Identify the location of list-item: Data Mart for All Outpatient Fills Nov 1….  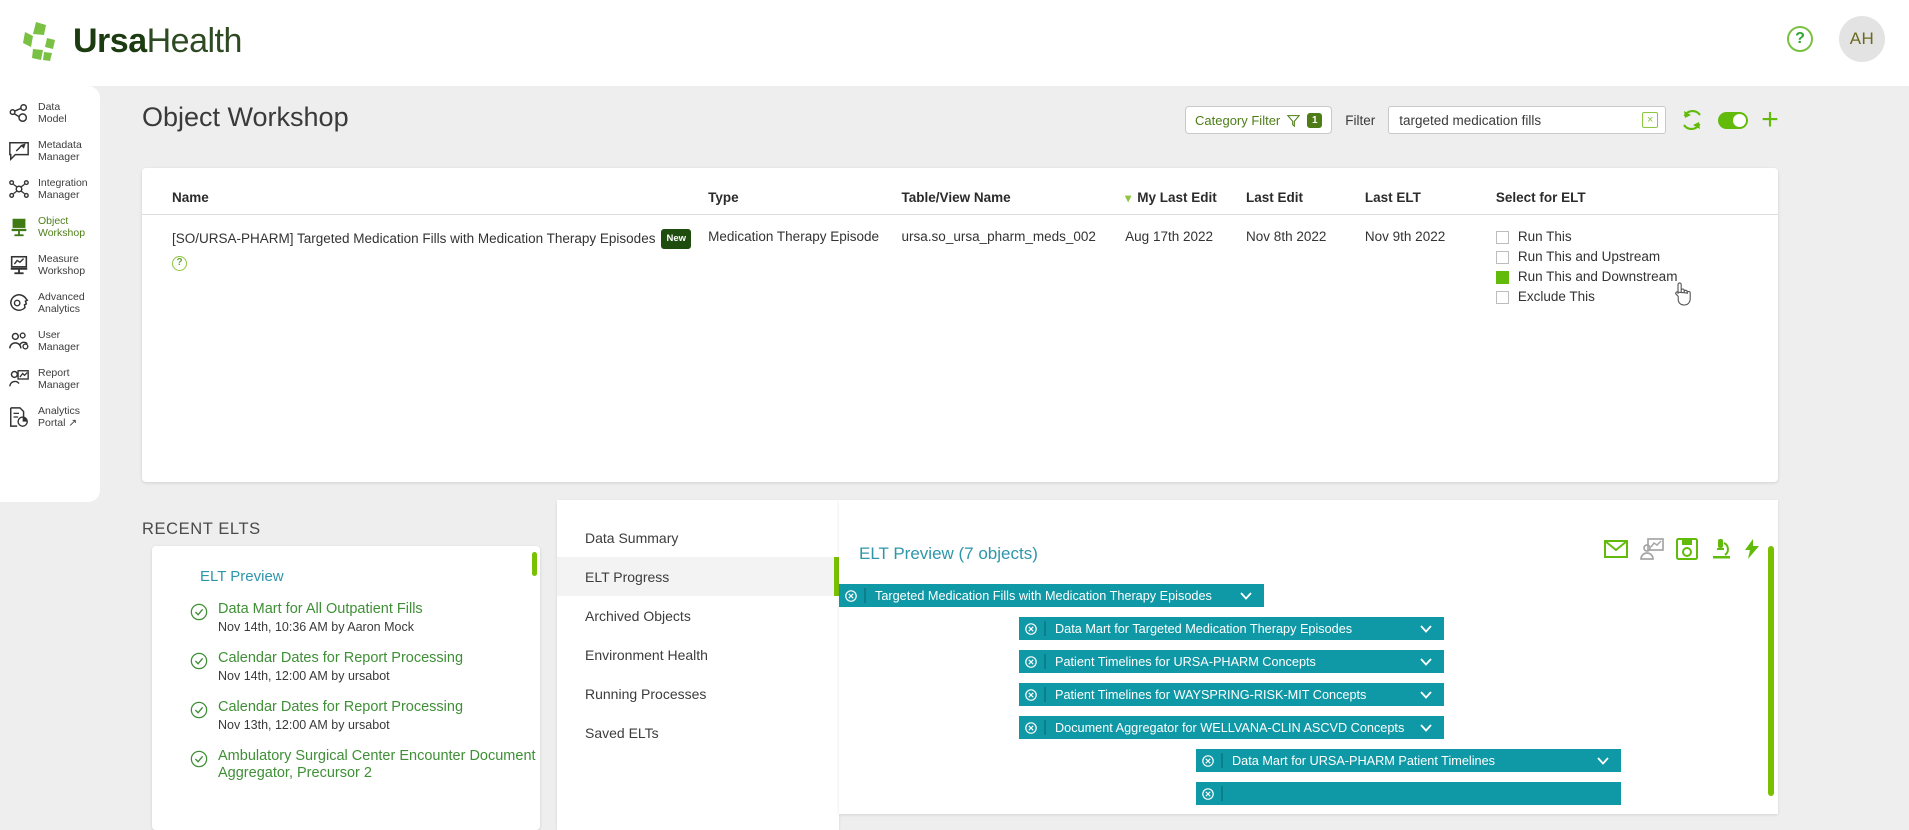
(365, 617).